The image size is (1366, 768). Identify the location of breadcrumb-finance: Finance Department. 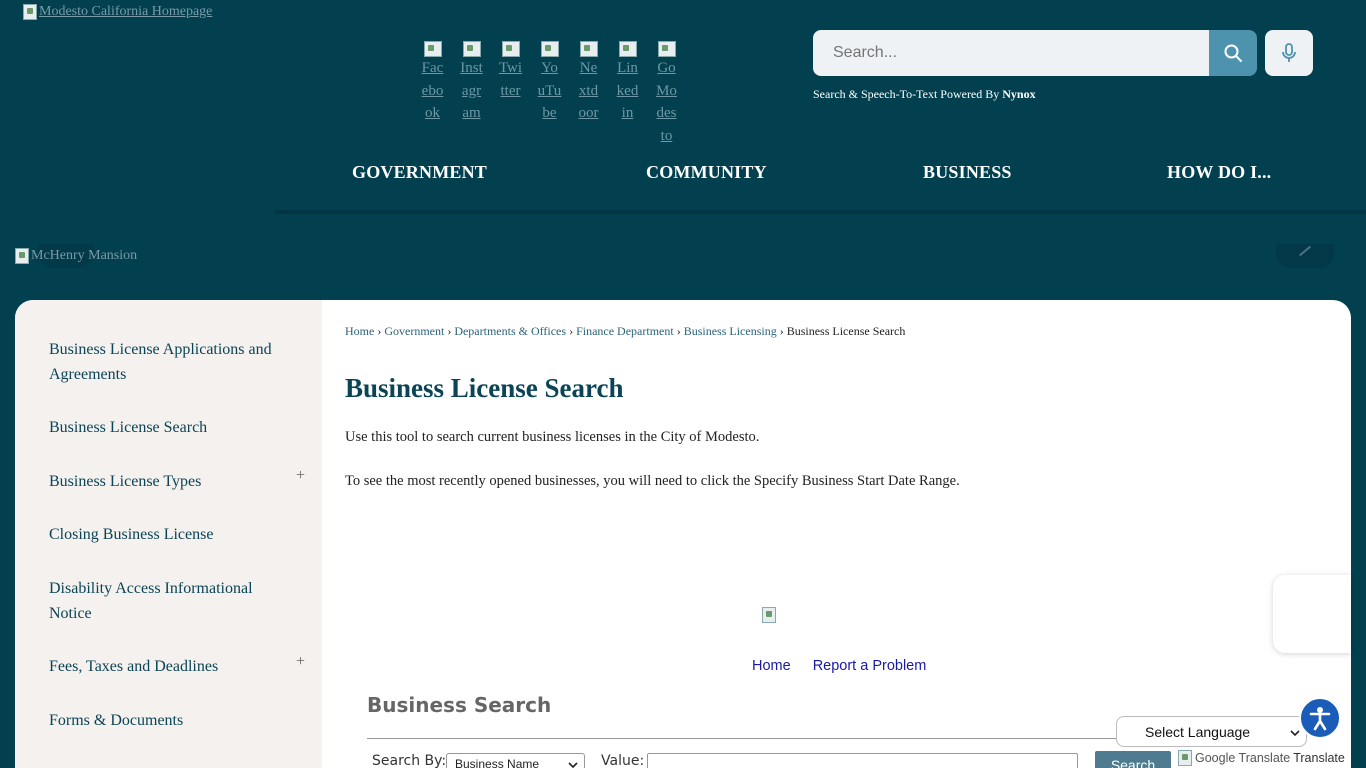
(625, 331).